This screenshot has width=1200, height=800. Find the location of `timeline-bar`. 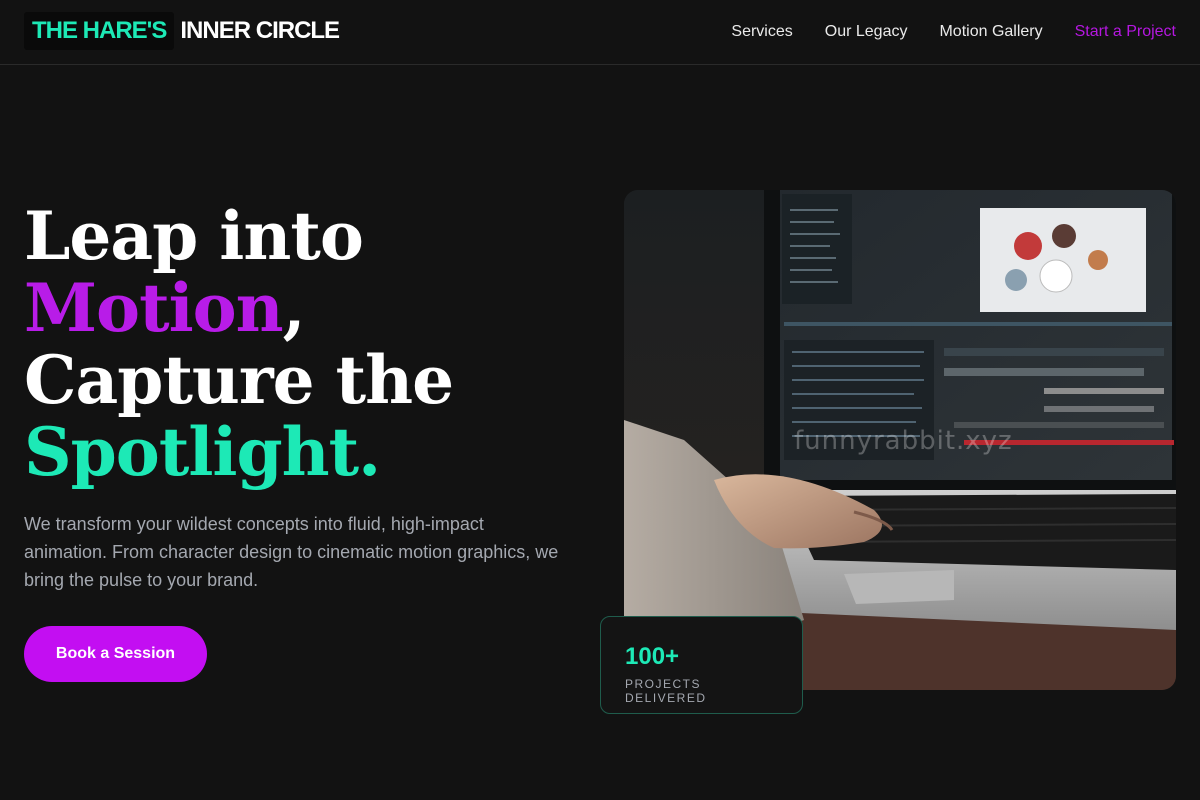

timeline-bar is located at coordinates (978, 324).